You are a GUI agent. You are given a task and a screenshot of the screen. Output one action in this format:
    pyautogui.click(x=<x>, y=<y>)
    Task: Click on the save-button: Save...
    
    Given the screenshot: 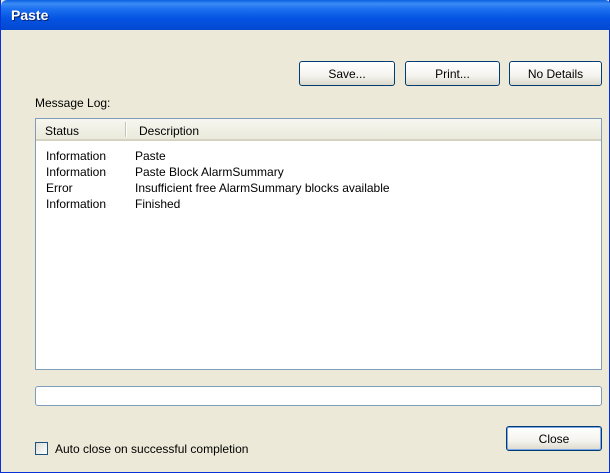 What is the action you would take?
    pyautogui.click(x=347, y=73)
    